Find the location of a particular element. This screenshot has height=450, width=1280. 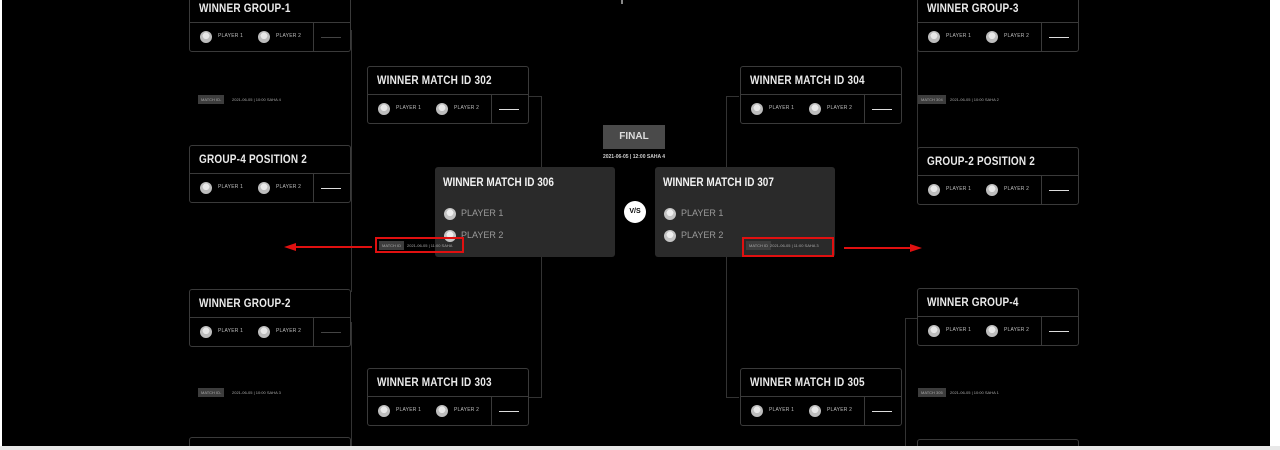

horizontal-scrollbar is located at coordinates (640, 448).